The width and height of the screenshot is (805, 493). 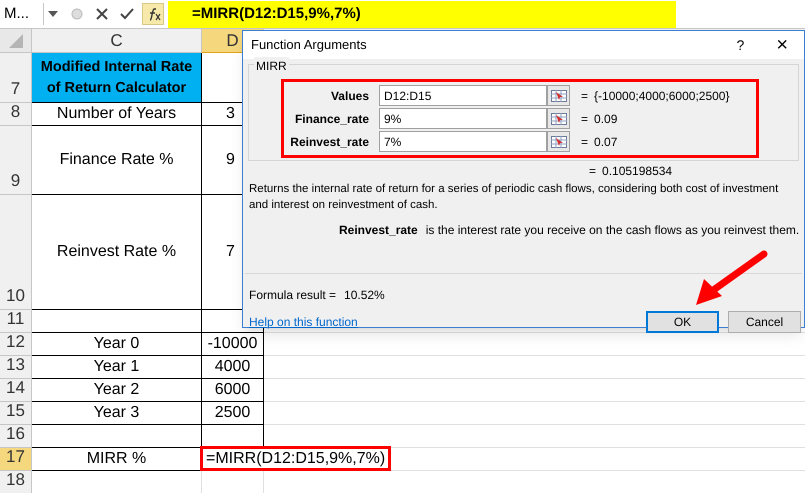 What do you see at coordinates (329, 142) in the screenshot?
I see `argument-label: Reinvest_rate` at bounding box center [329, 142].